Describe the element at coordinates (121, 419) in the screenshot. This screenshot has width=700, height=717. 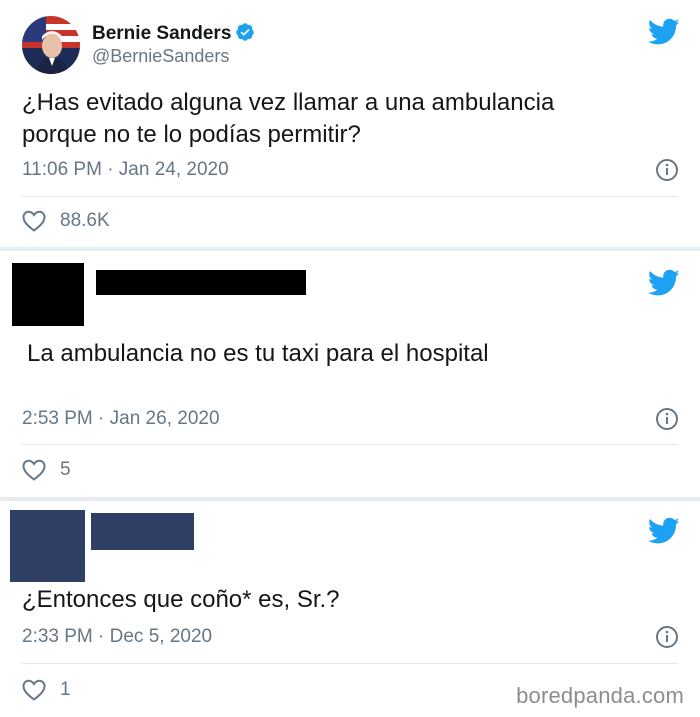
I see `tweet-timestamp: 2:53 PM · Jan 26, 2020` at that location.